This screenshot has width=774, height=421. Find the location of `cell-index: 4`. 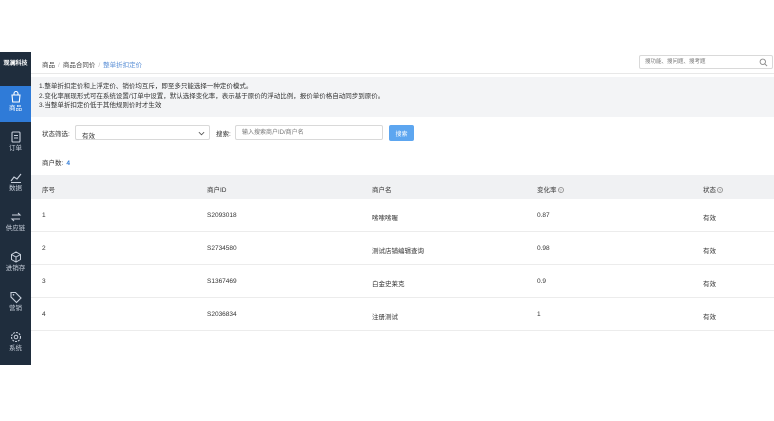

cell-index: 4 is located at coordinates (44, 314).